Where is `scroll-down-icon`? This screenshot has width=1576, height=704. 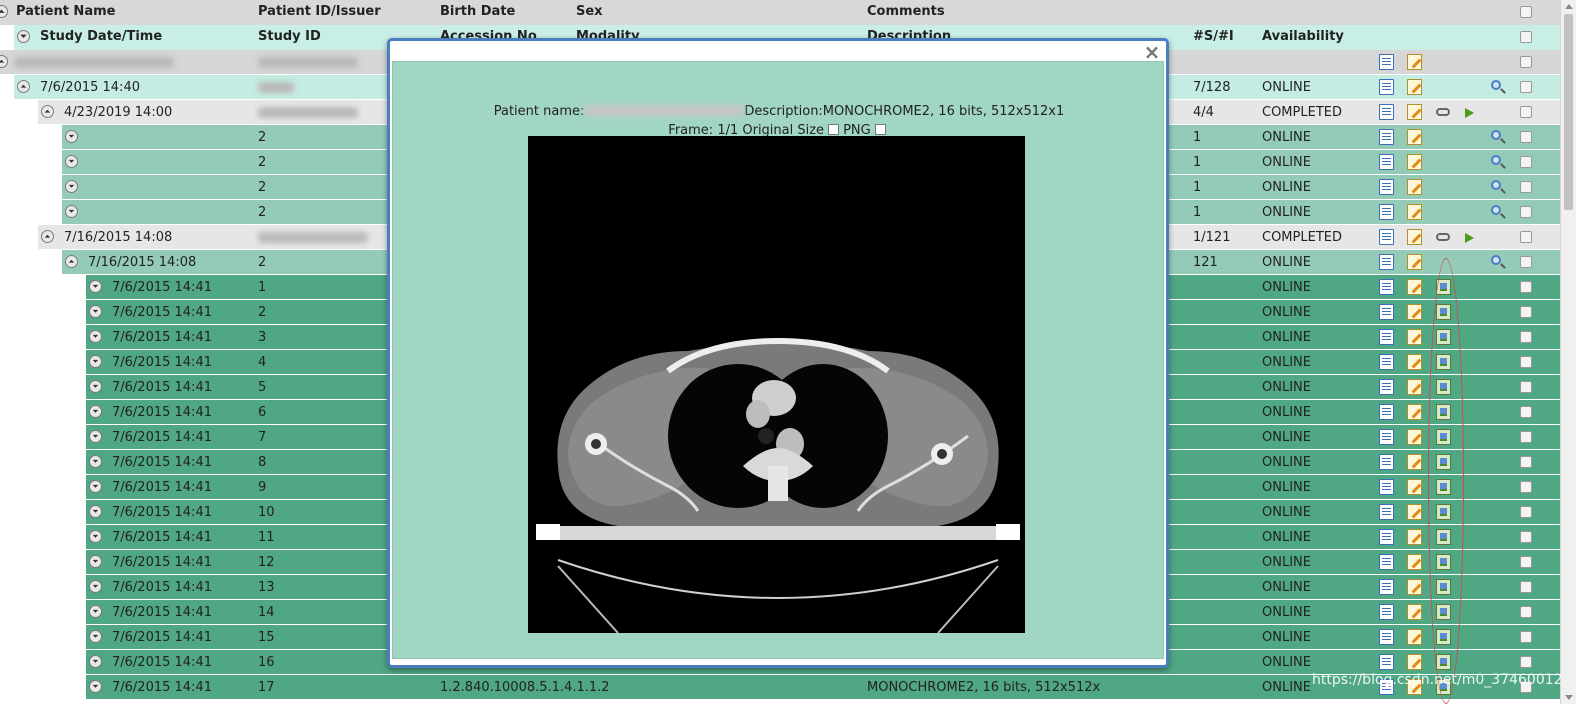 scroll-down-icon is located at coordinates (1569, 697).